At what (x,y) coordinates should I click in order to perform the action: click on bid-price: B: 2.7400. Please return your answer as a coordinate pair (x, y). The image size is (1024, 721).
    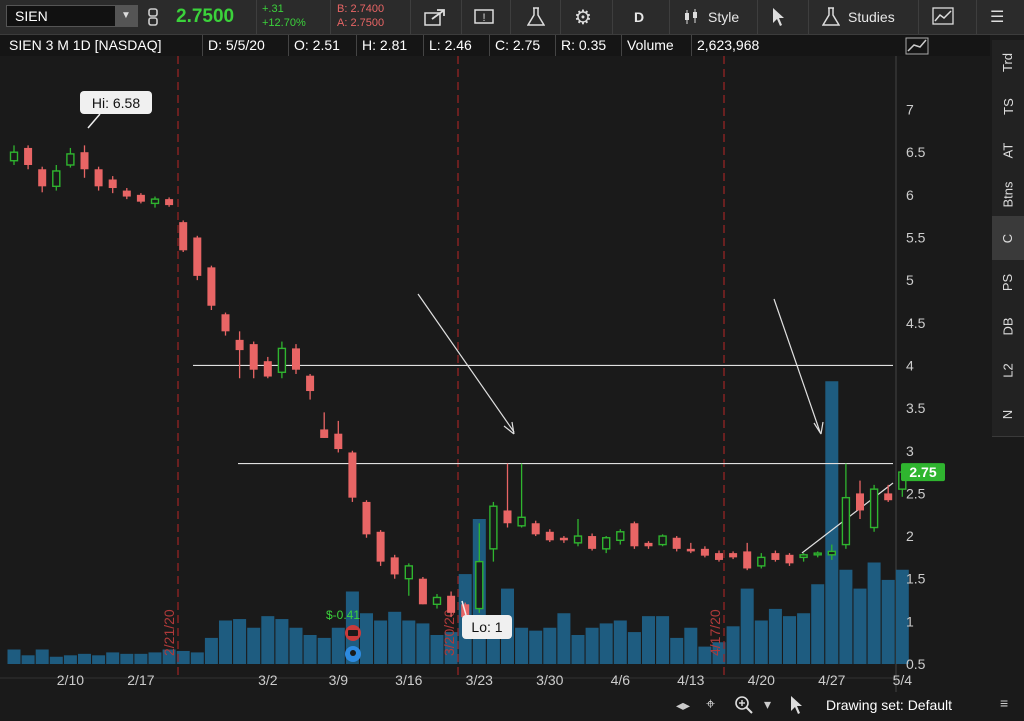
    Looking at the image, I should click on (361, 9).